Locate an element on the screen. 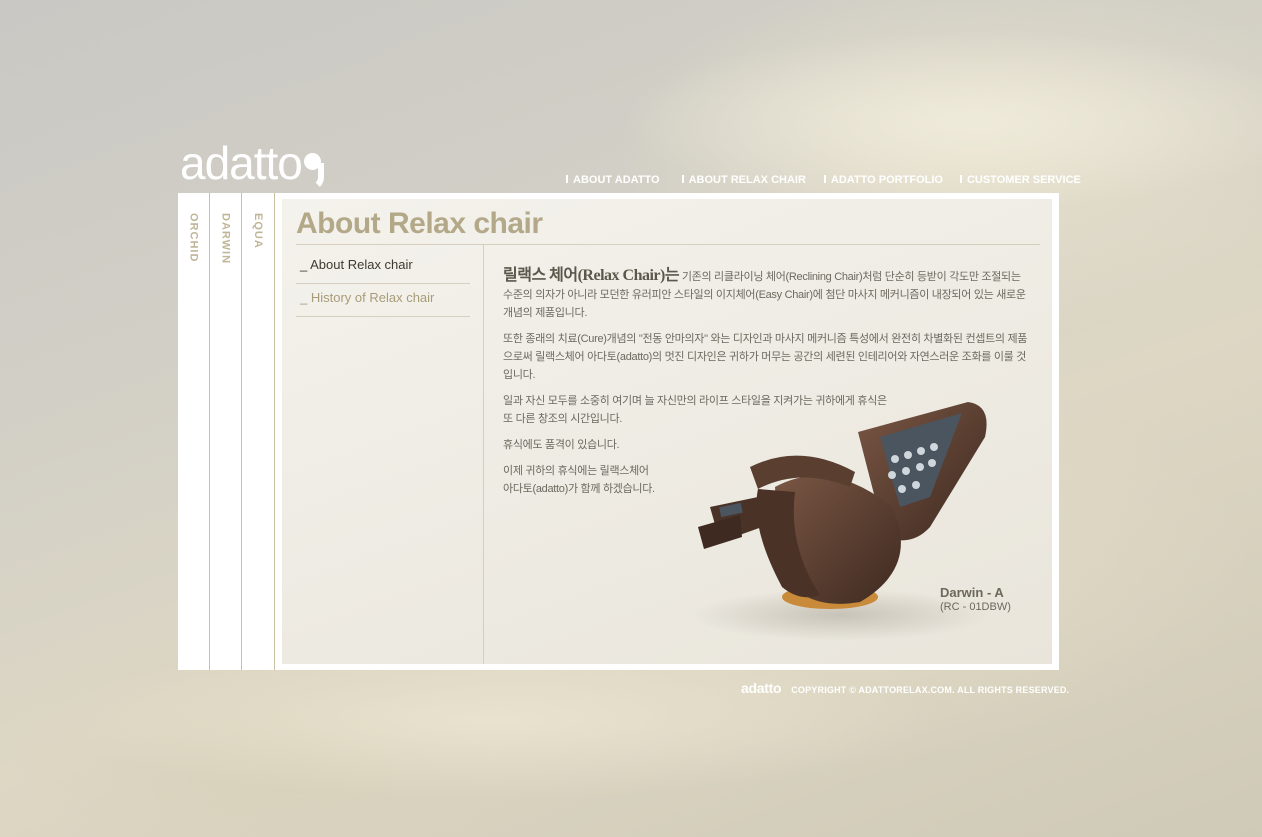 The image size is (1262, 837). nav-about-relax-chair: ABOUT RELAX CHAIR is located at coordinates (743, 180).